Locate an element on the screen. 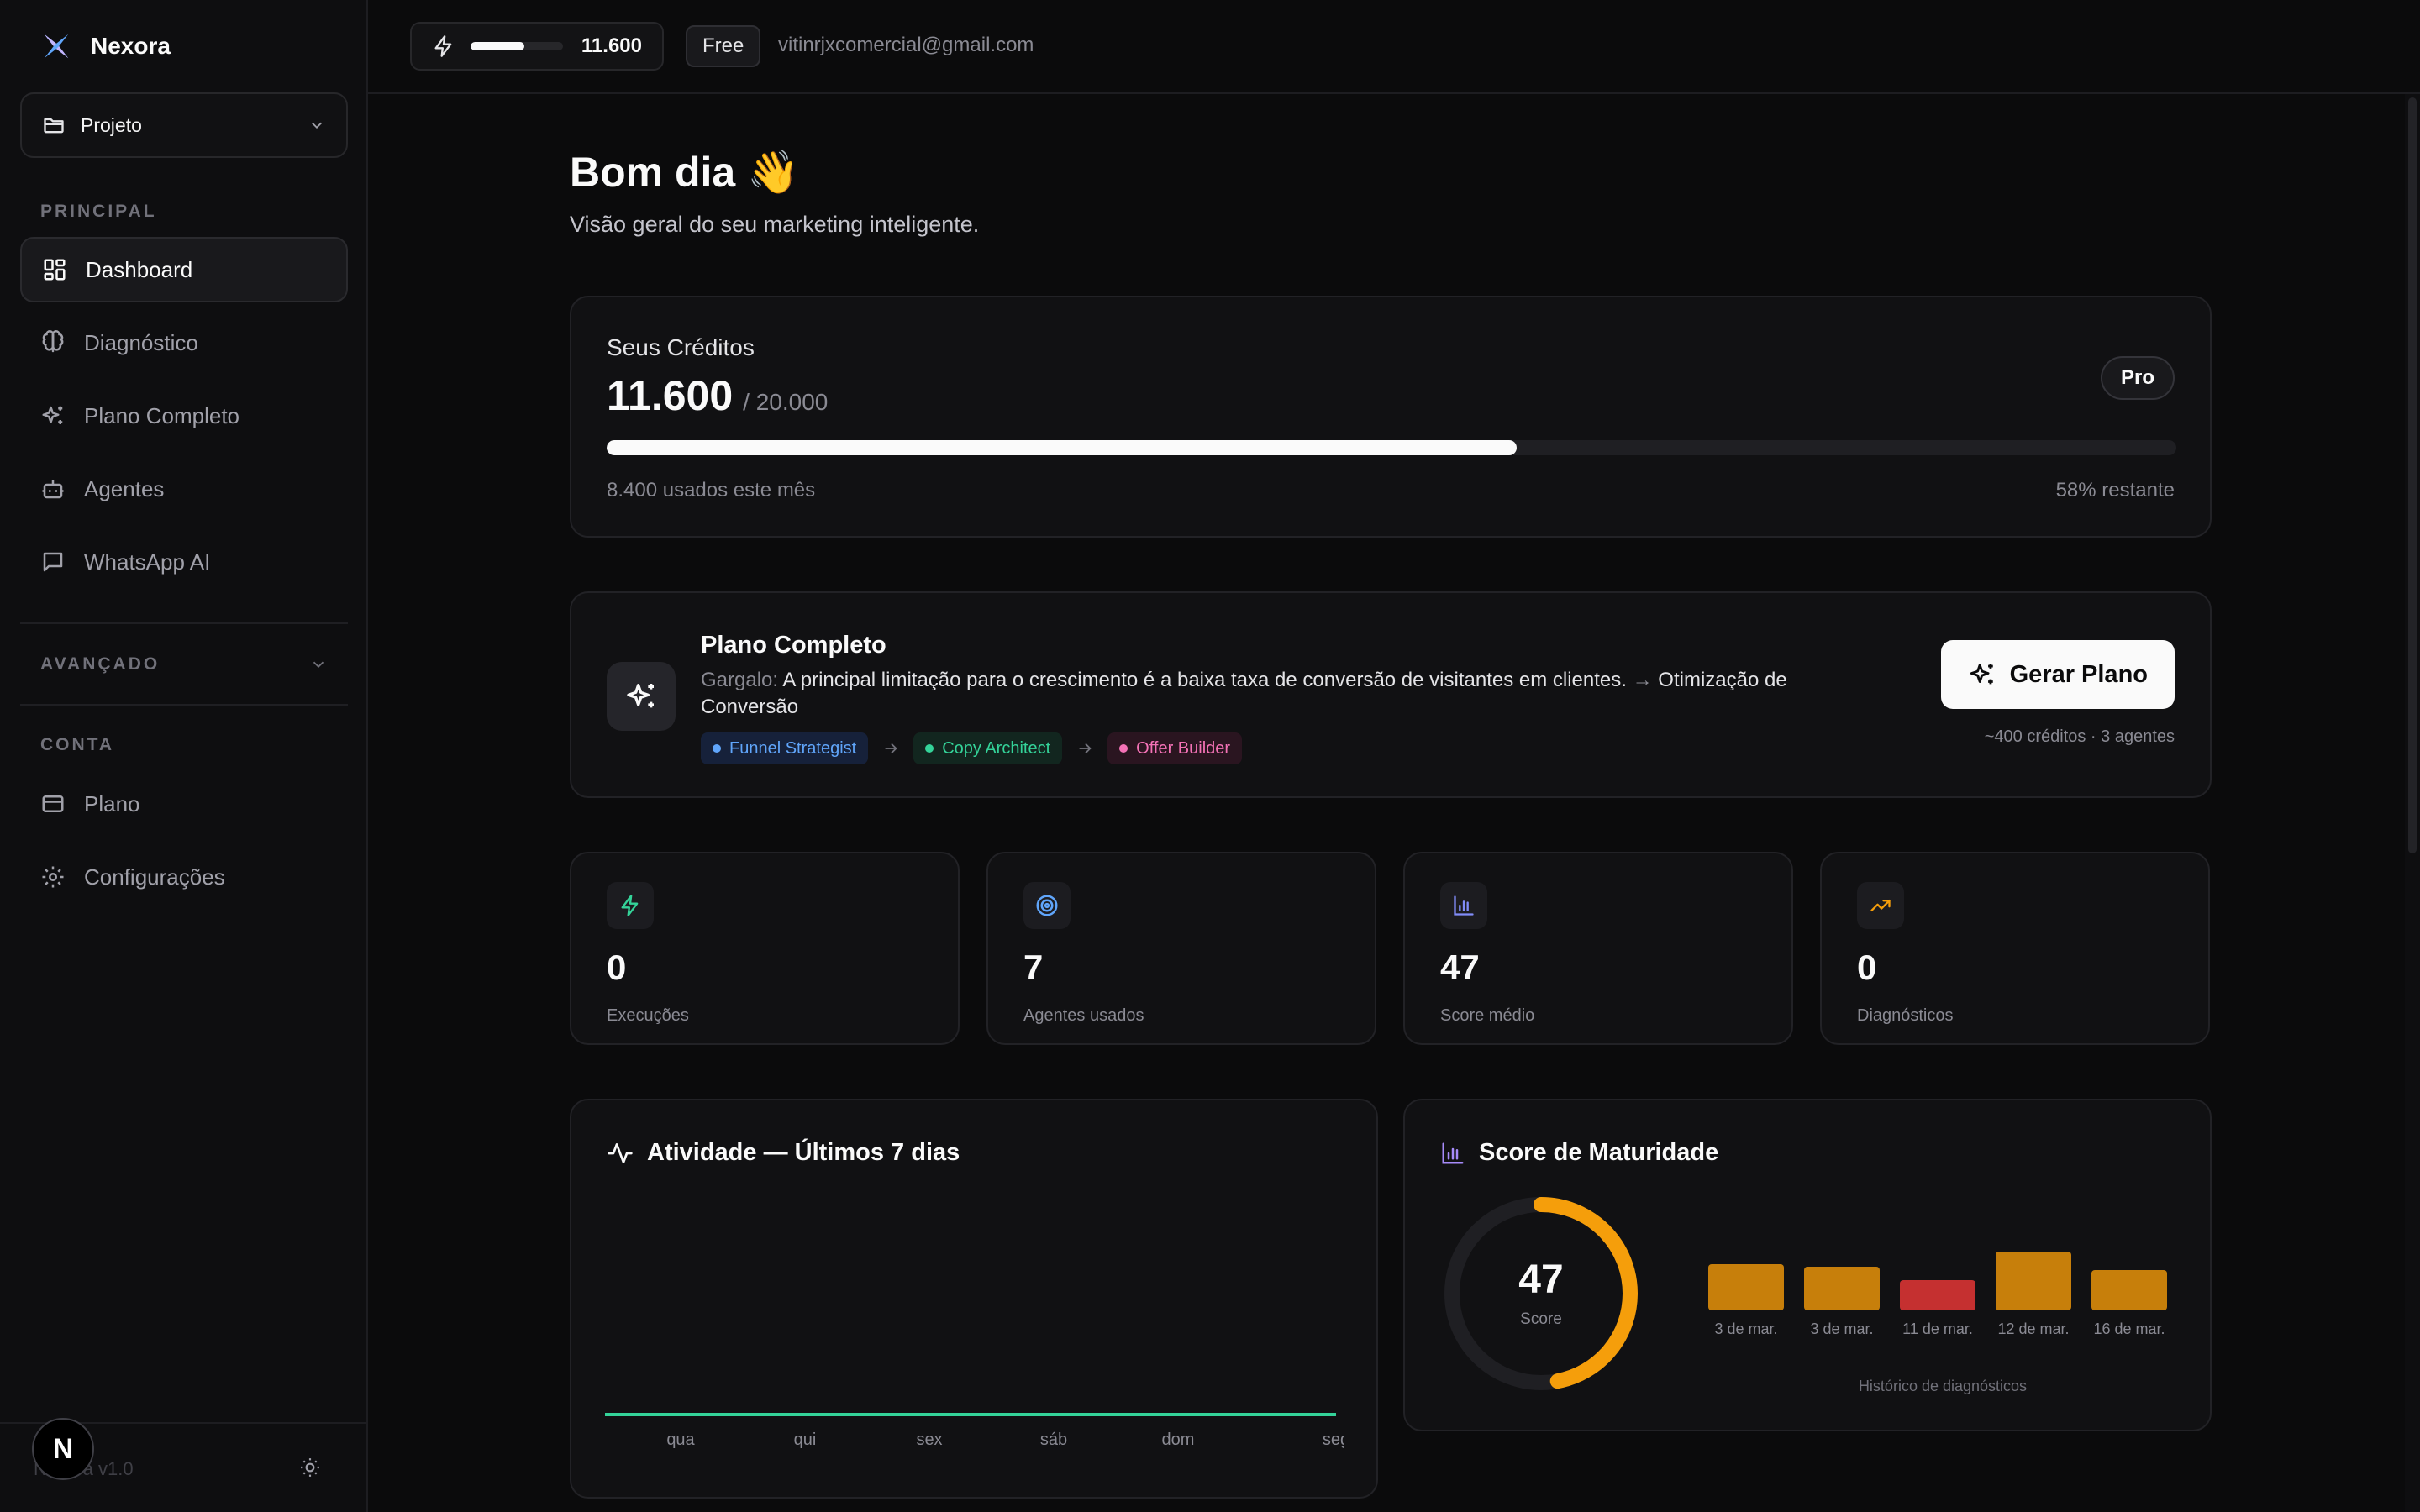 Image resolution: width=2420 pixels, height=1512 pixels. score-gauge: 47 Score is located at coordinates (1541, 1293).